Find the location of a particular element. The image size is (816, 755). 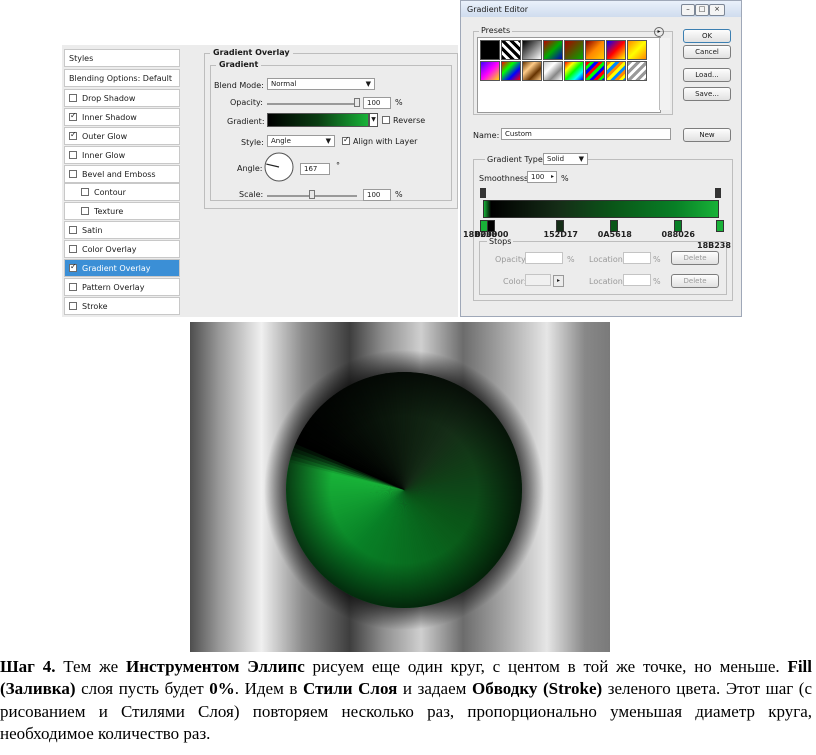

ok-button: OK is located at coordinates (707, 36).